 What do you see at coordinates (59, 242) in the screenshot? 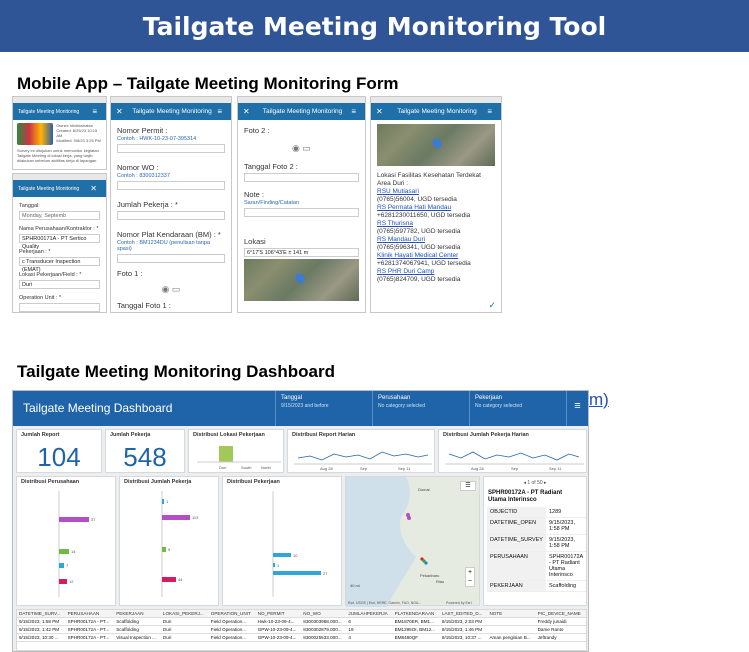
I see `perusahaan-select: SPHR00171A - PT Sertico Quality` at bounding box center [59, 242].